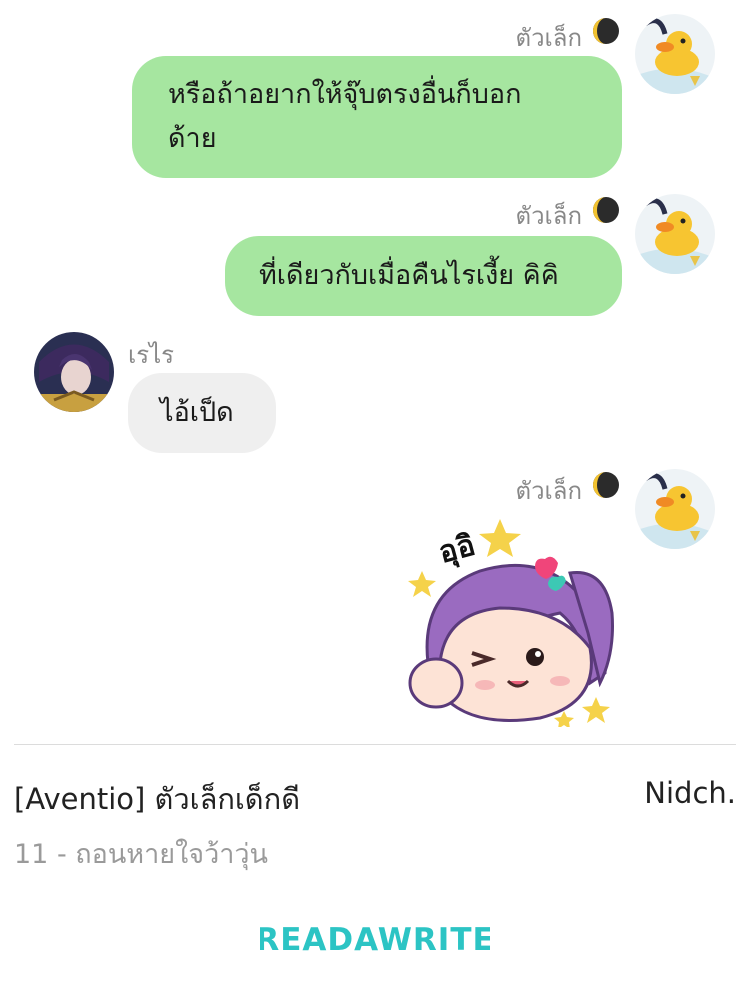 The image size is (750, 1000). Describe the element at coordinates (151, 355) in the screenshot. I see `sender-name: เรไร` at that location.